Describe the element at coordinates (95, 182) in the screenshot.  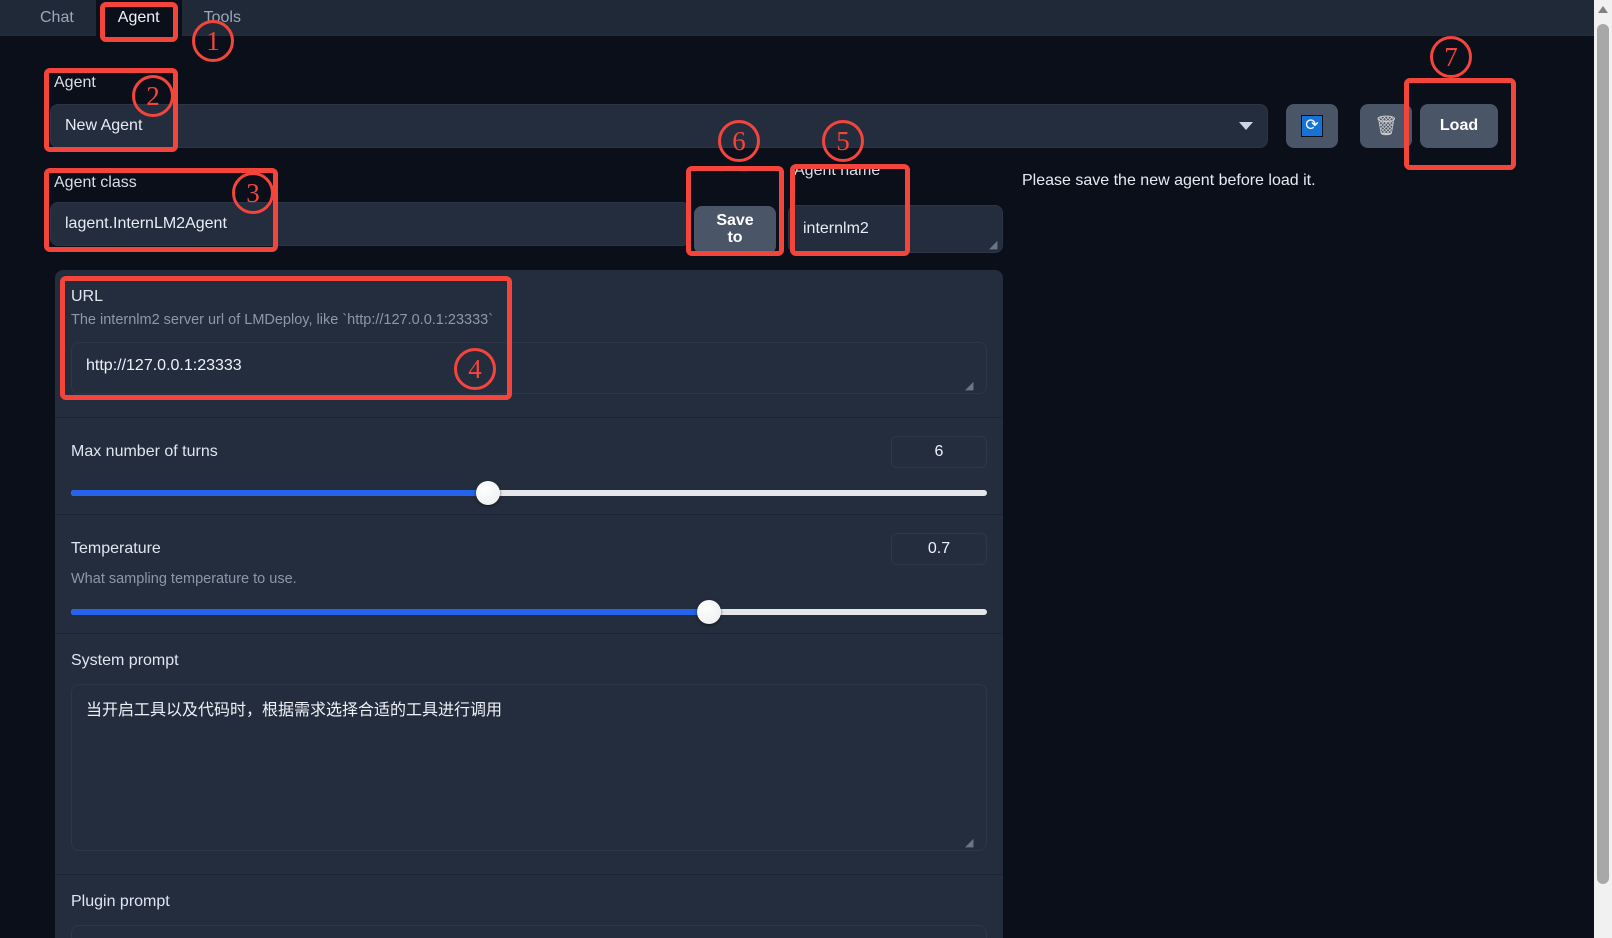
I see `agent-class-label: Agent class` at that location.